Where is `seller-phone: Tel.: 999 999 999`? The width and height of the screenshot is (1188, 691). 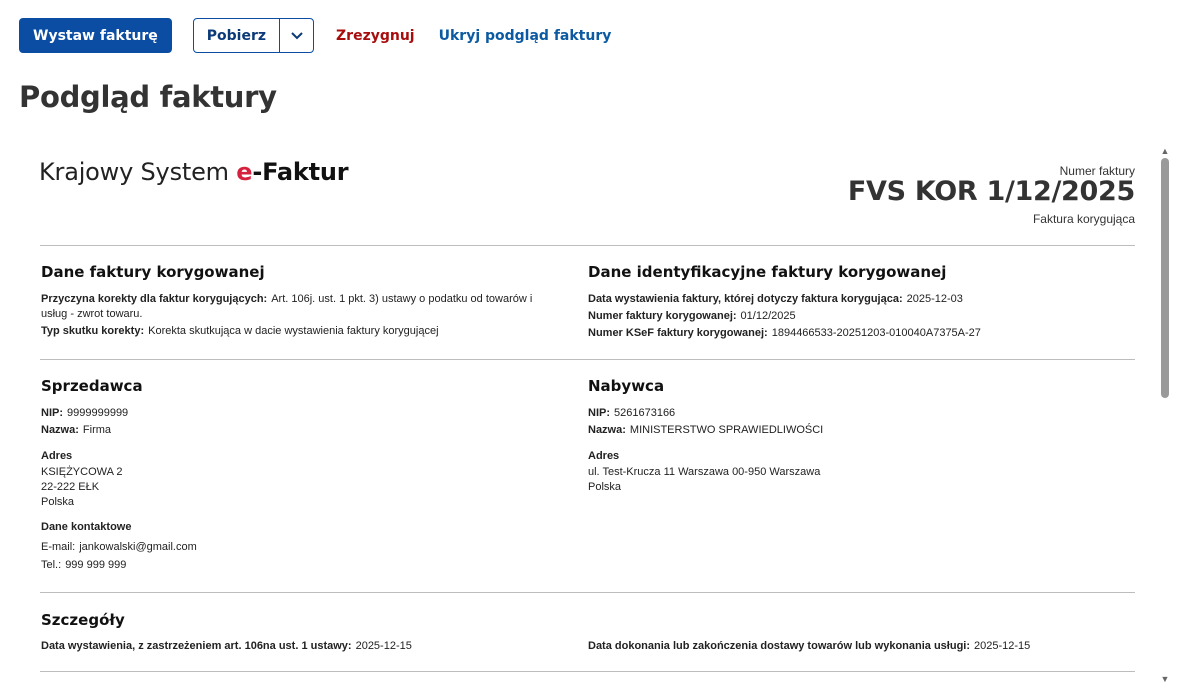 seller-phone: Tel.: 999 999 999 is located at coordinates (84, 565).